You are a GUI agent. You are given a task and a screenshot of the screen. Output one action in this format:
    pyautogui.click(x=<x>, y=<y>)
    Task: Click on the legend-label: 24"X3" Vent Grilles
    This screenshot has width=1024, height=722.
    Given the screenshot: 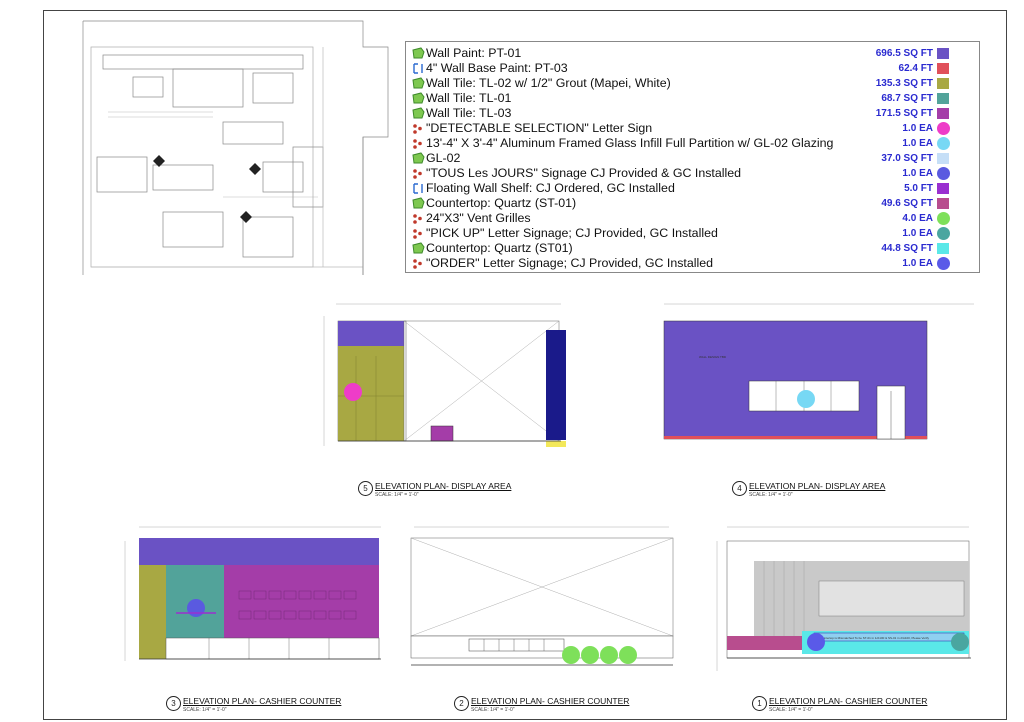 What is the action you would take?
    pyautogui.click(x=478, y=218)
    